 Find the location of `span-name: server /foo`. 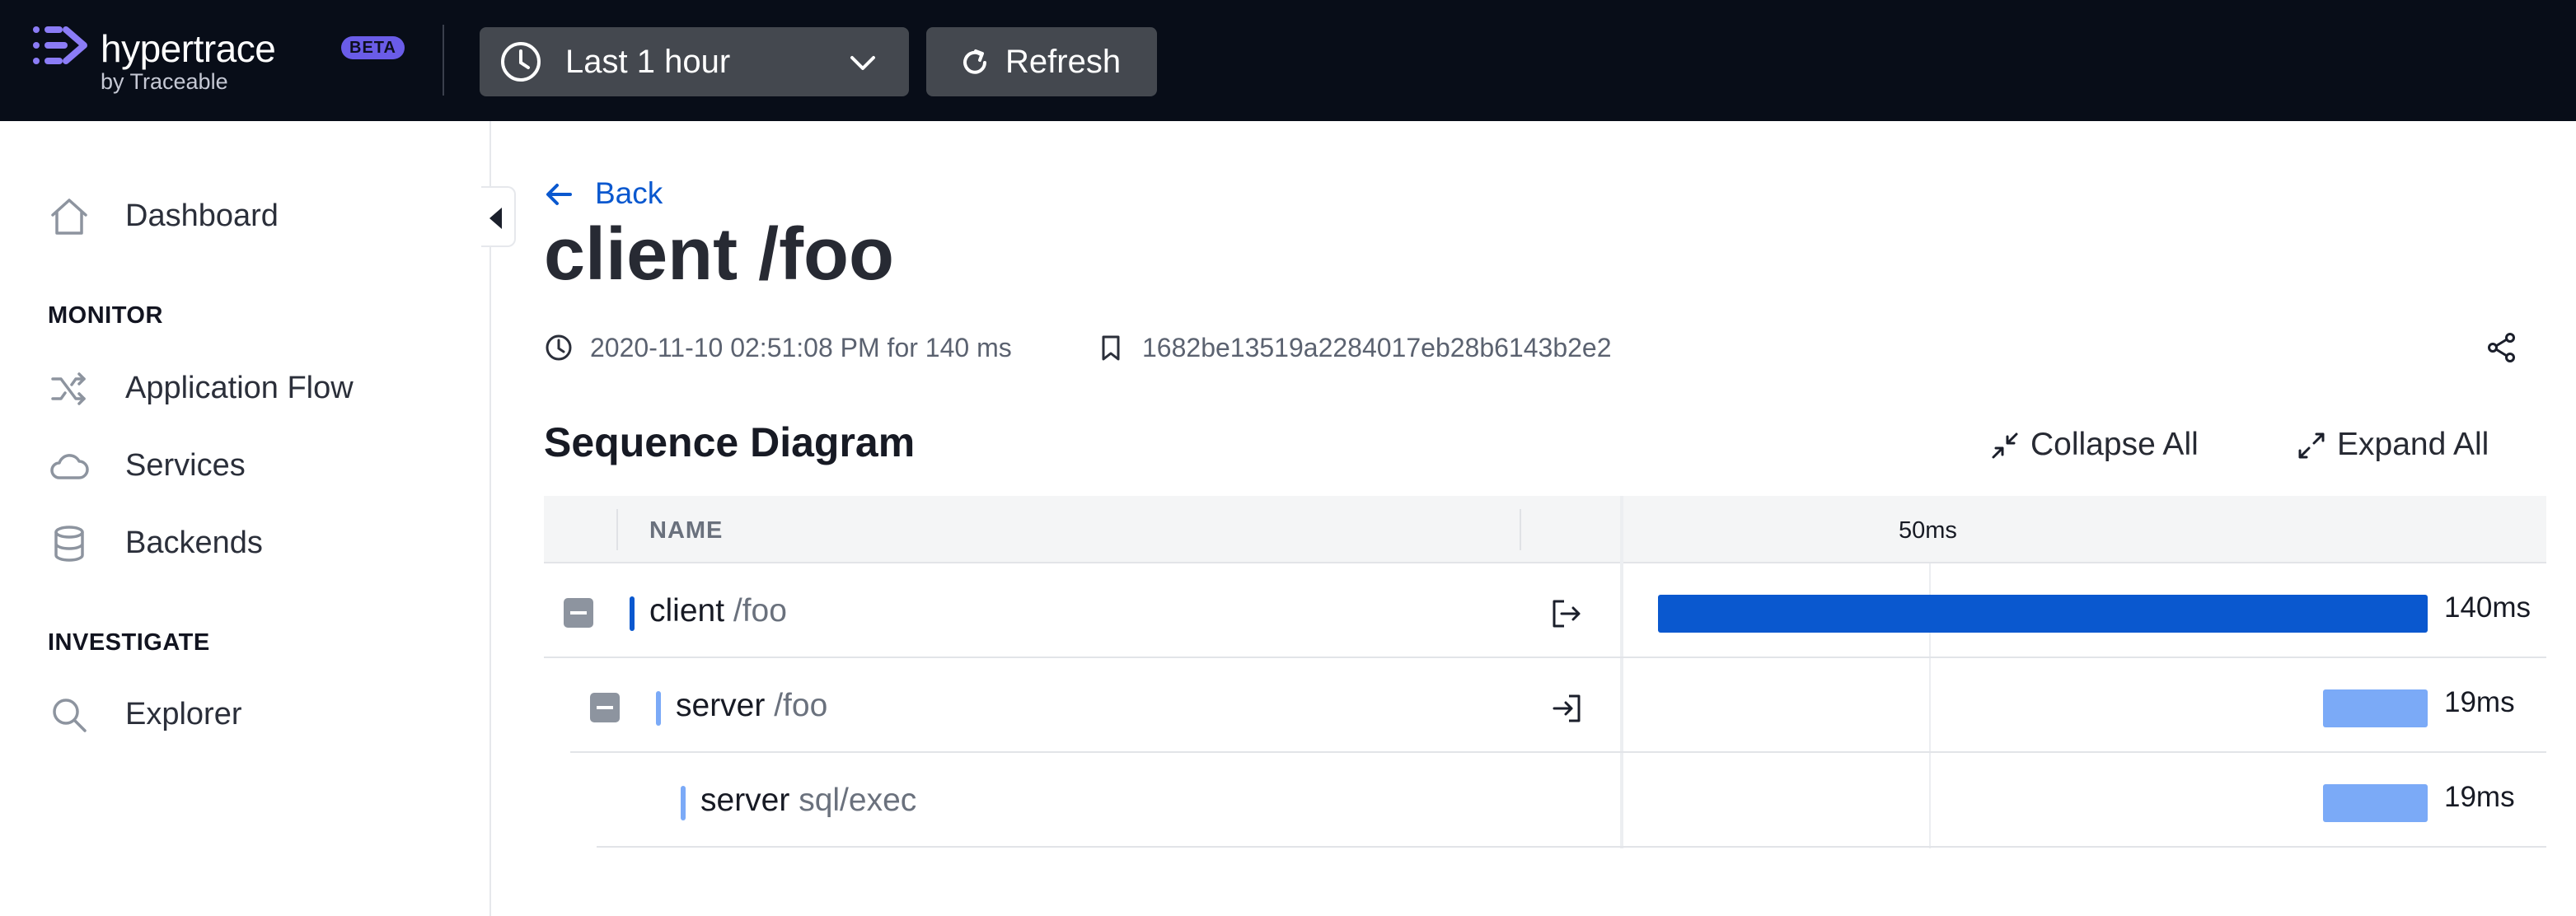

span-name: server /foo is located at coordinates (751, 706).